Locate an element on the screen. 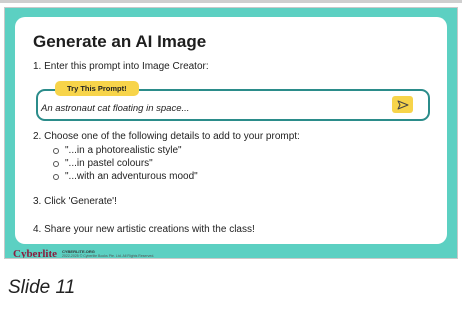 The height and width of the screenshot is (320, 462). cyberlite-logo: Cyberlite is located at coordinates (35, 253).